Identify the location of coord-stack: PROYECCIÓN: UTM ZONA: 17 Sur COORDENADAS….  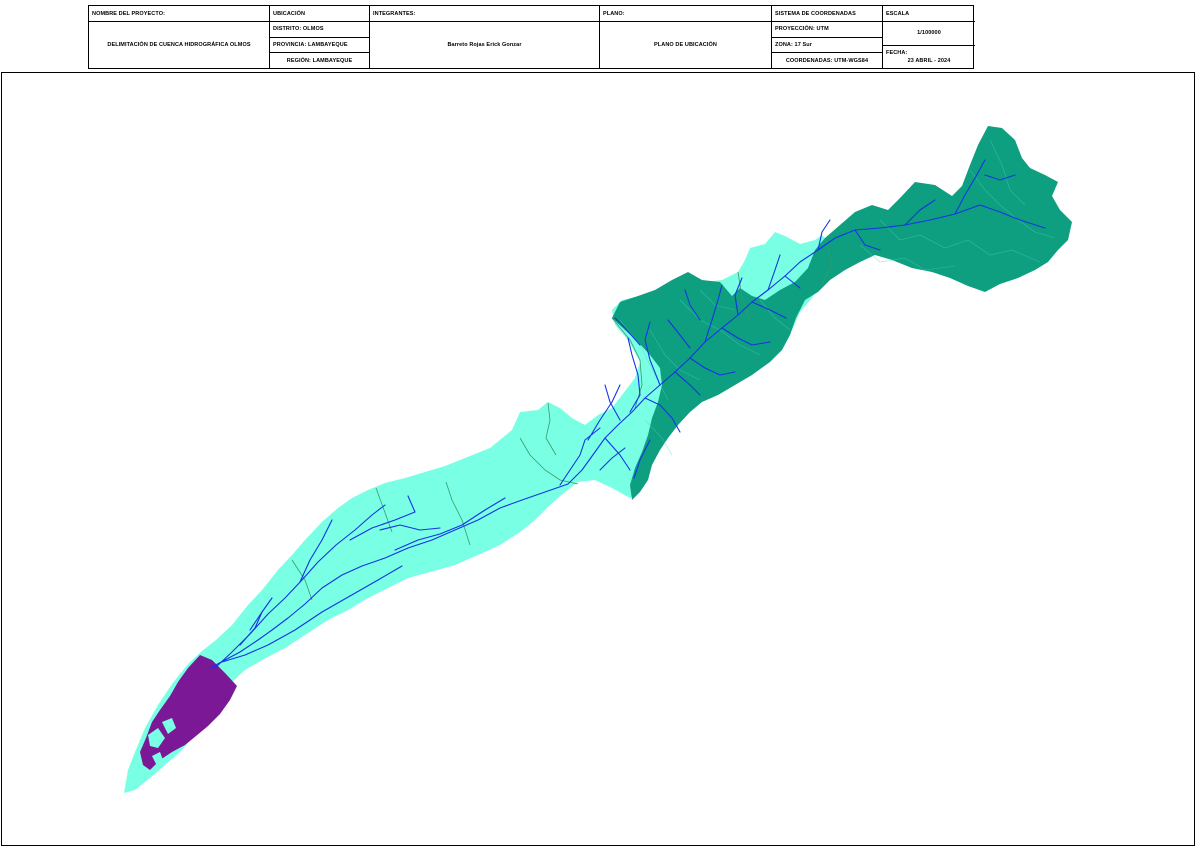
(827, 45).